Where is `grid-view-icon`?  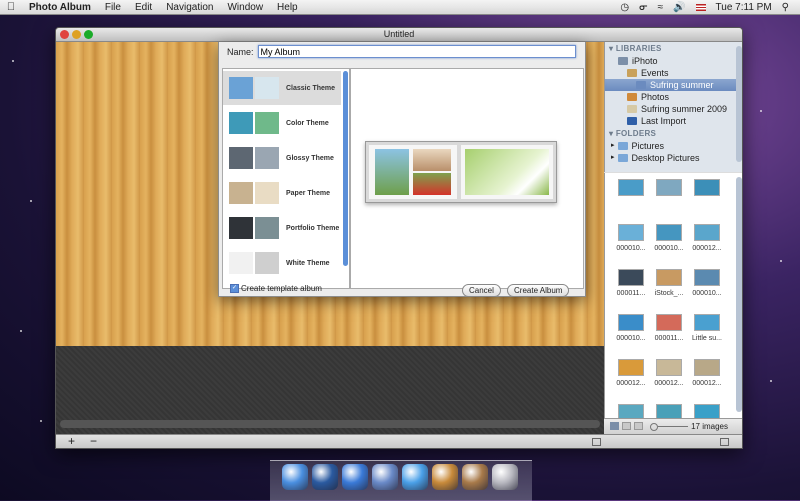 grid-view-icon is located at coordinates (614, 426).